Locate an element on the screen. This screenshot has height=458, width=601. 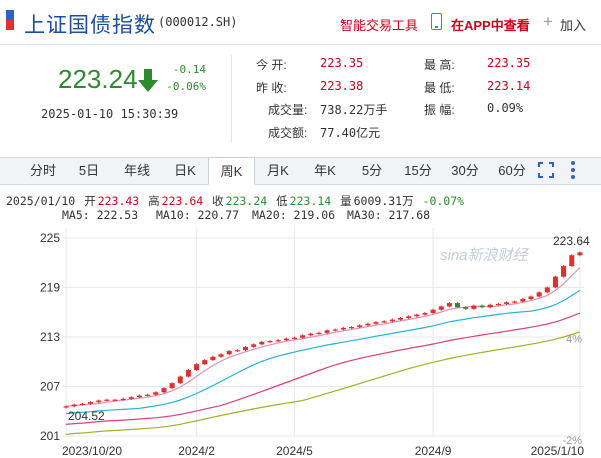
tab-5min: 5分 is located at coordinates (372, 171).